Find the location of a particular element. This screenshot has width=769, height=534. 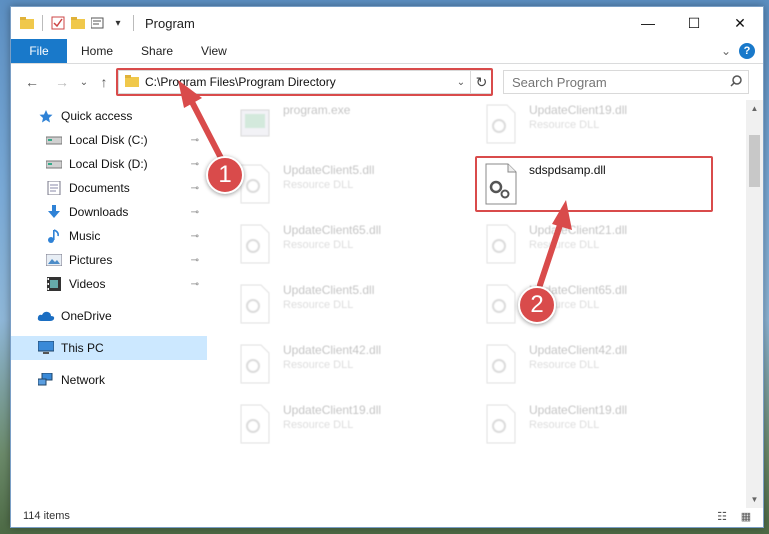

properties-icon is located at coordinates (58, 23).